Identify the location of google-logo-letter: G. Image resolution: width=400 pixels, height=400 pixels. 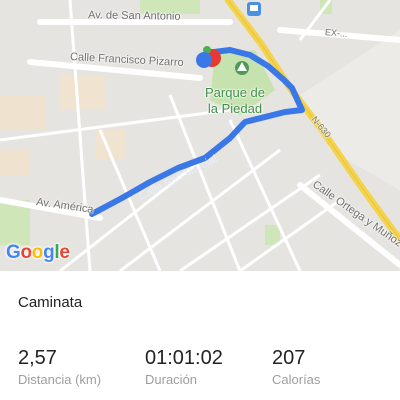
(13, 252).